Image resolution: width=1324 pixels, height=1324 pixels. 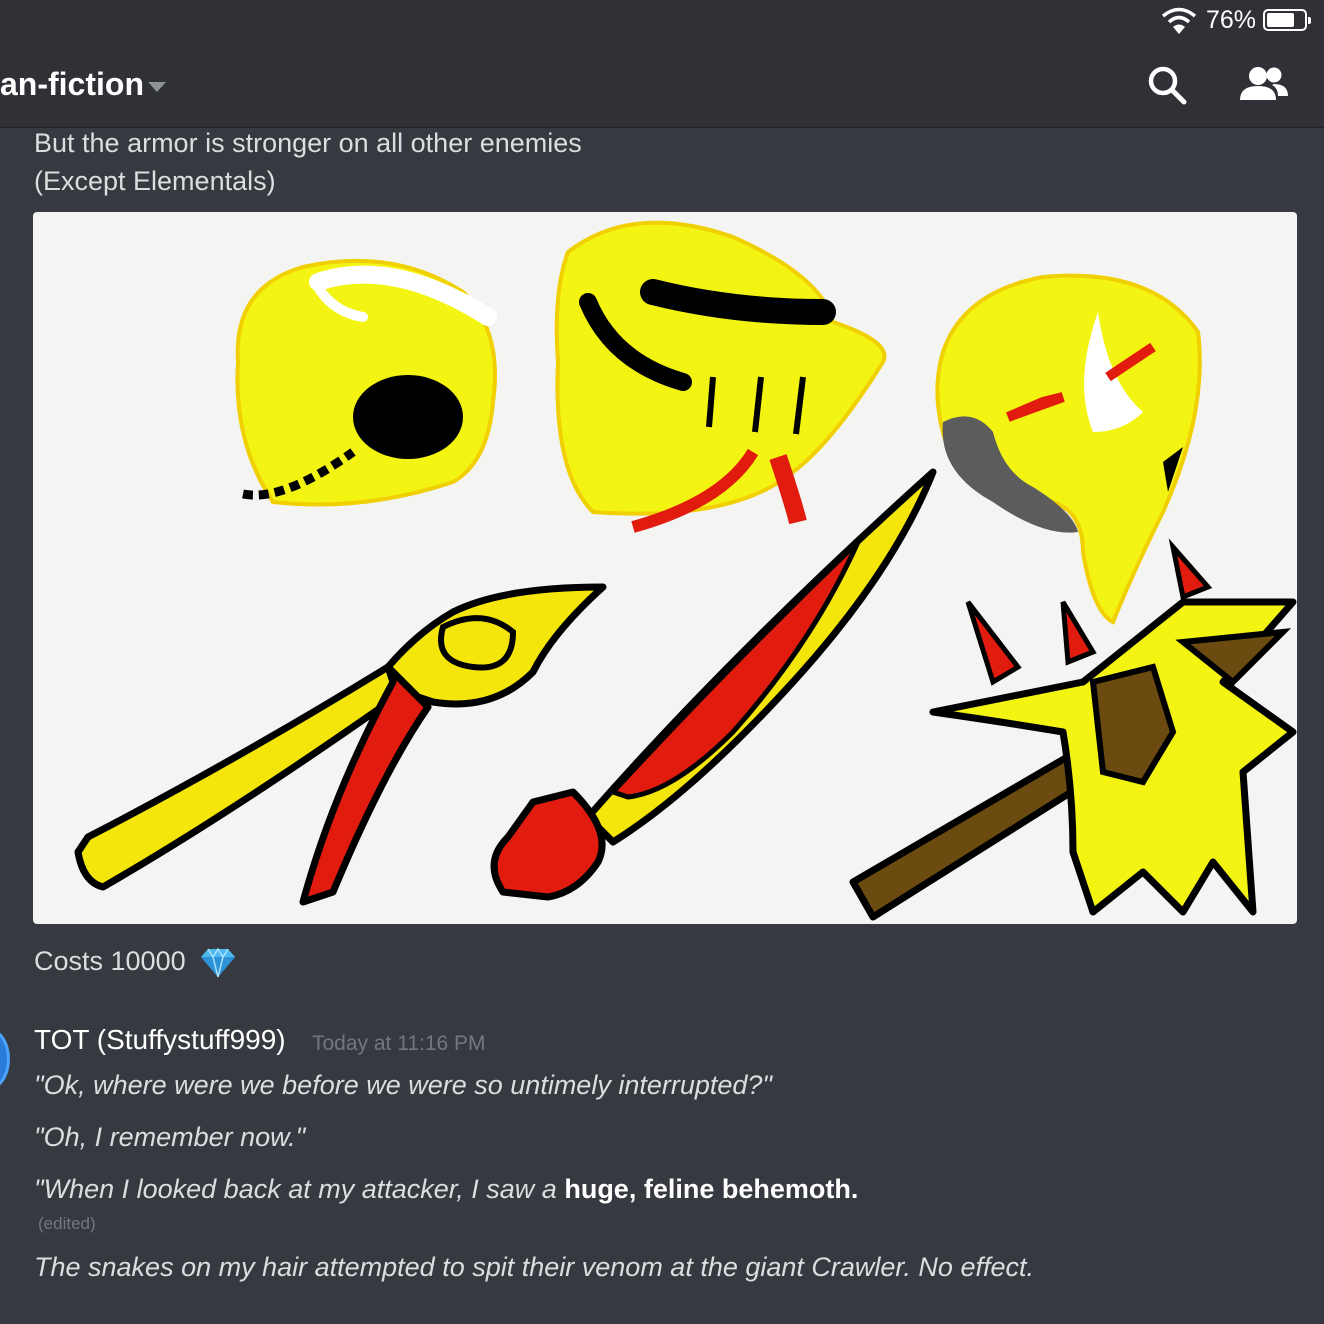 I want to click on members-icon, so click(x=1264, y=86).